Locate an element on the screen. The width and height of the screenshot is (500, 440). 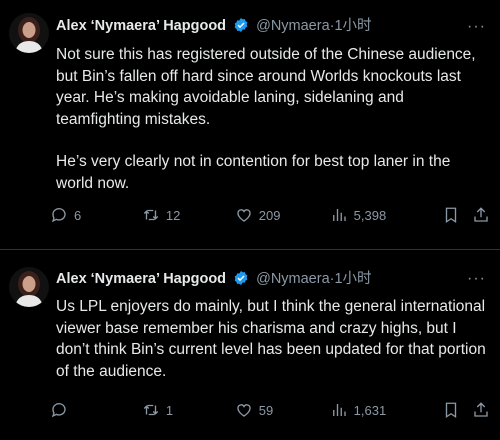
tweet-actions: 6 12 209 5,398 is located at coordinates (270, 215).